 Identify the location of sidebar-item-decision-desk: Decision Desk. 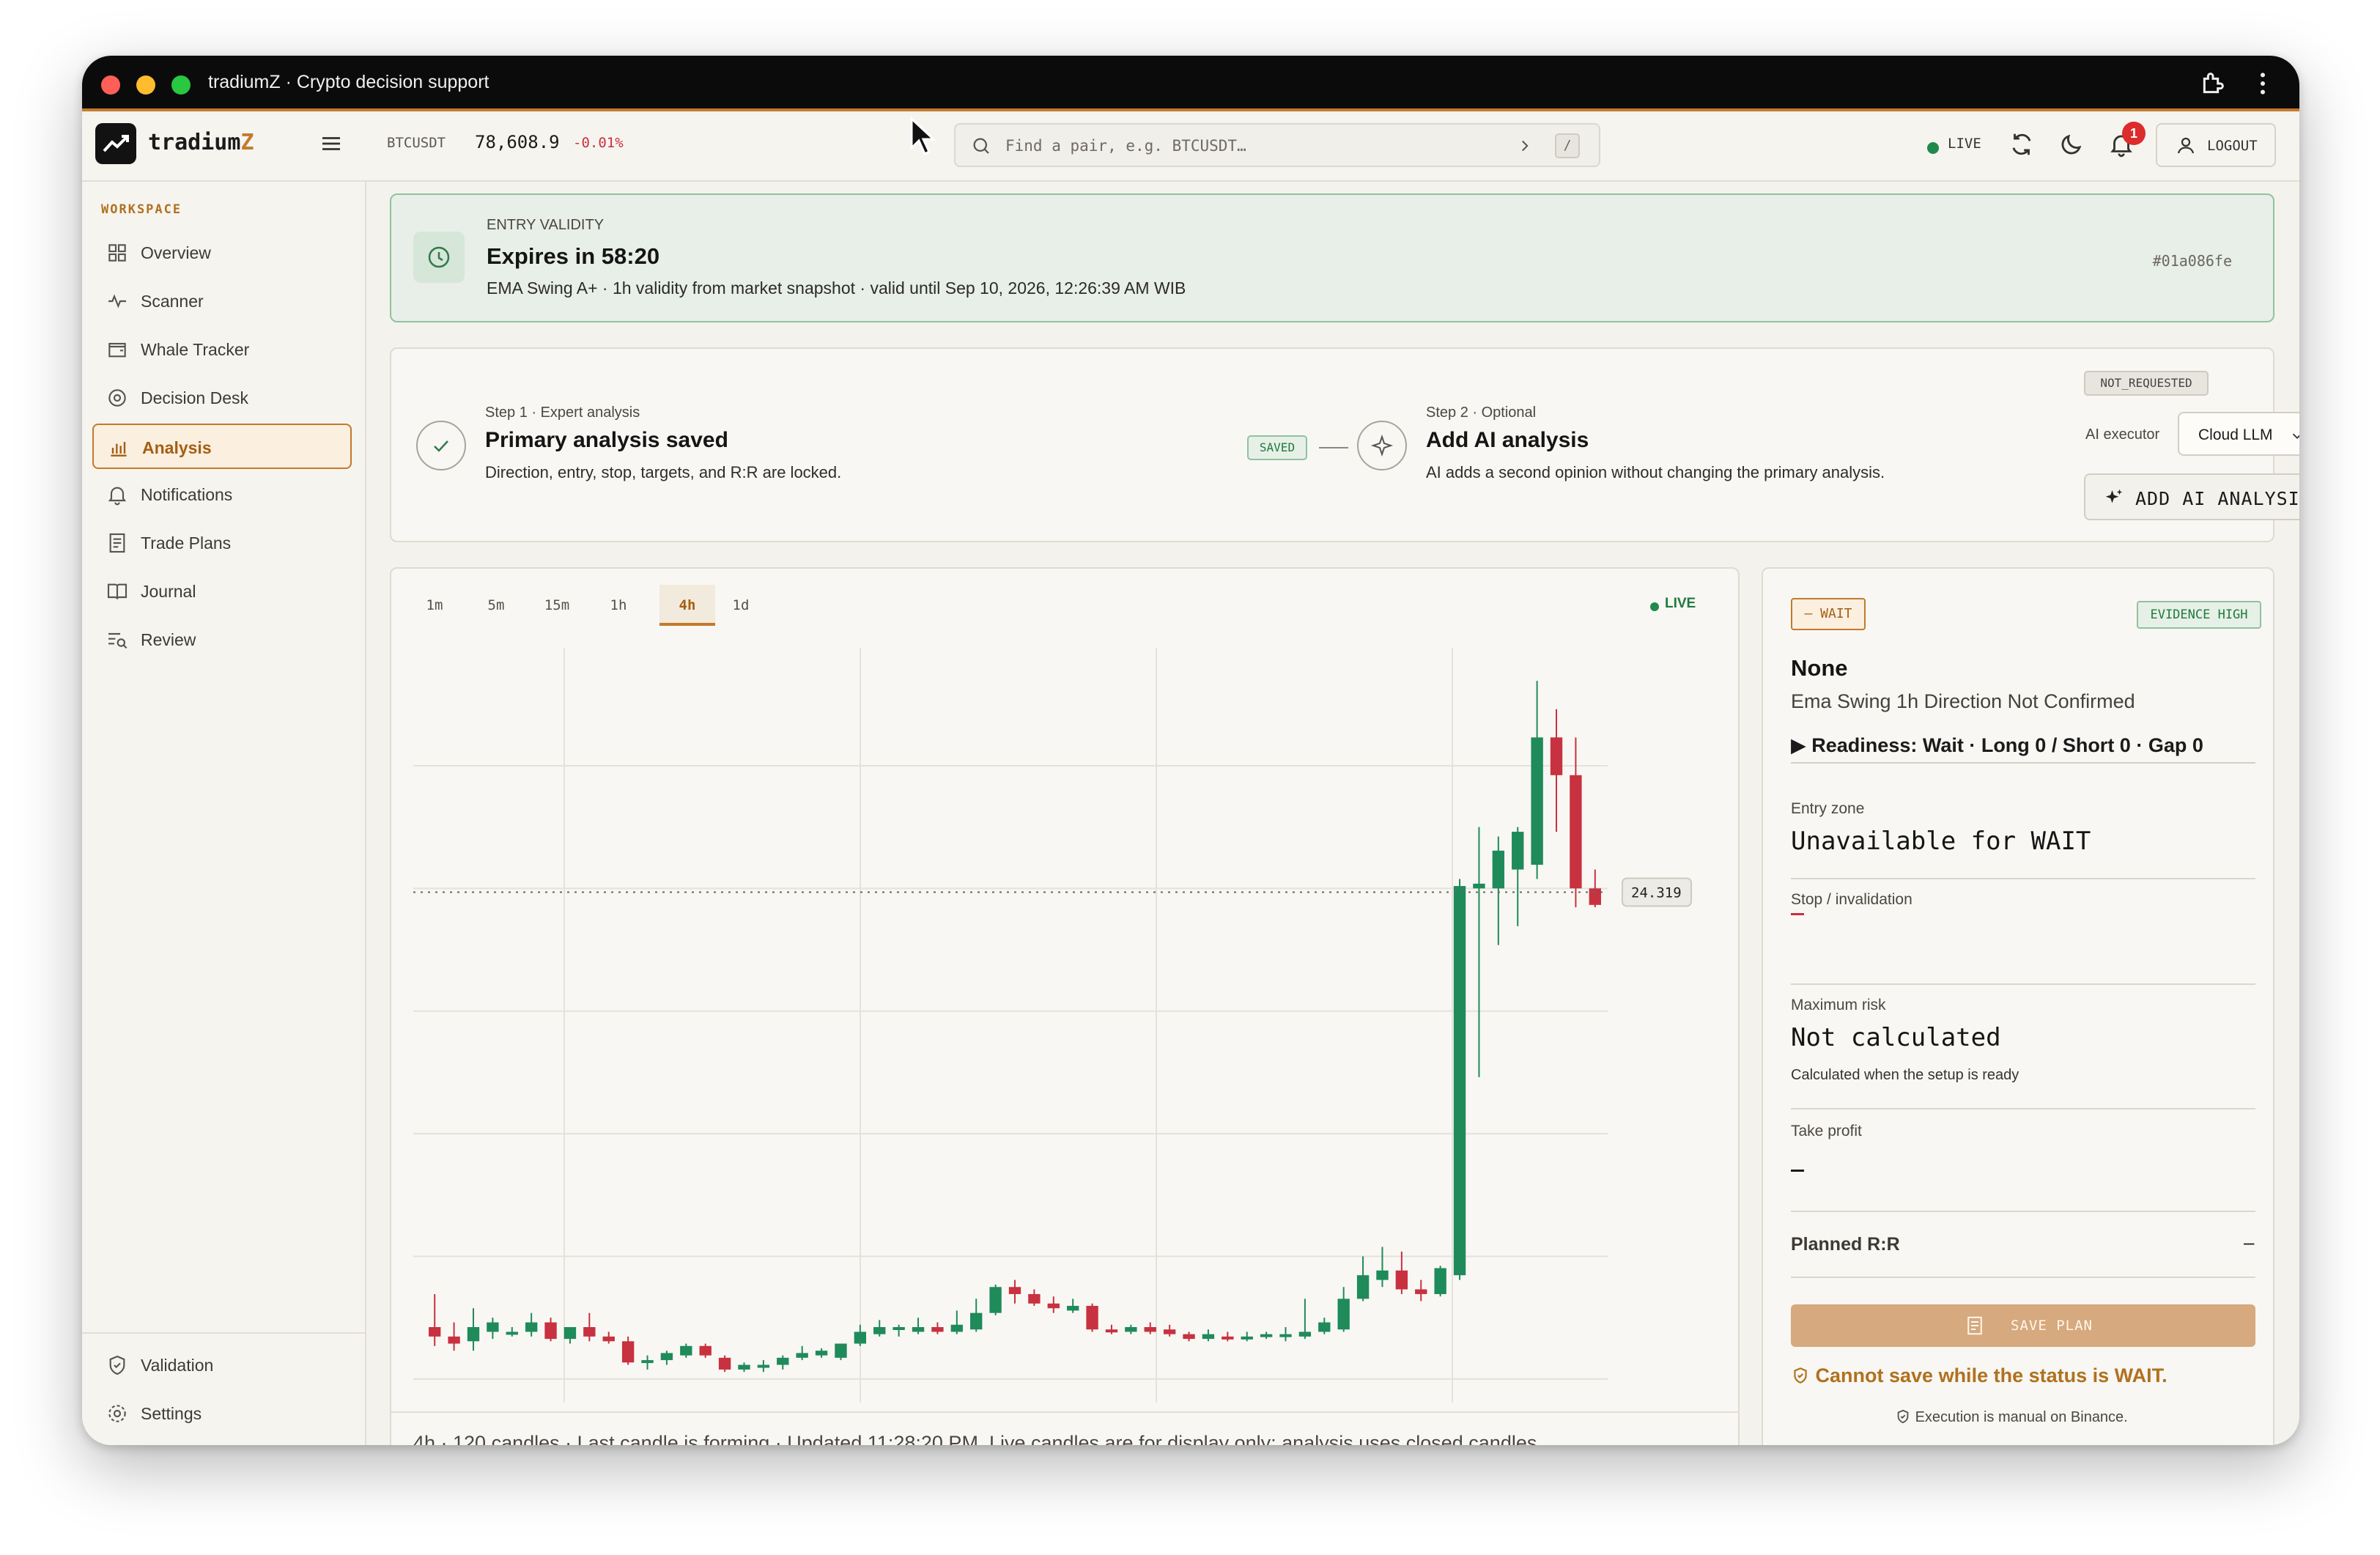
(222, 398).